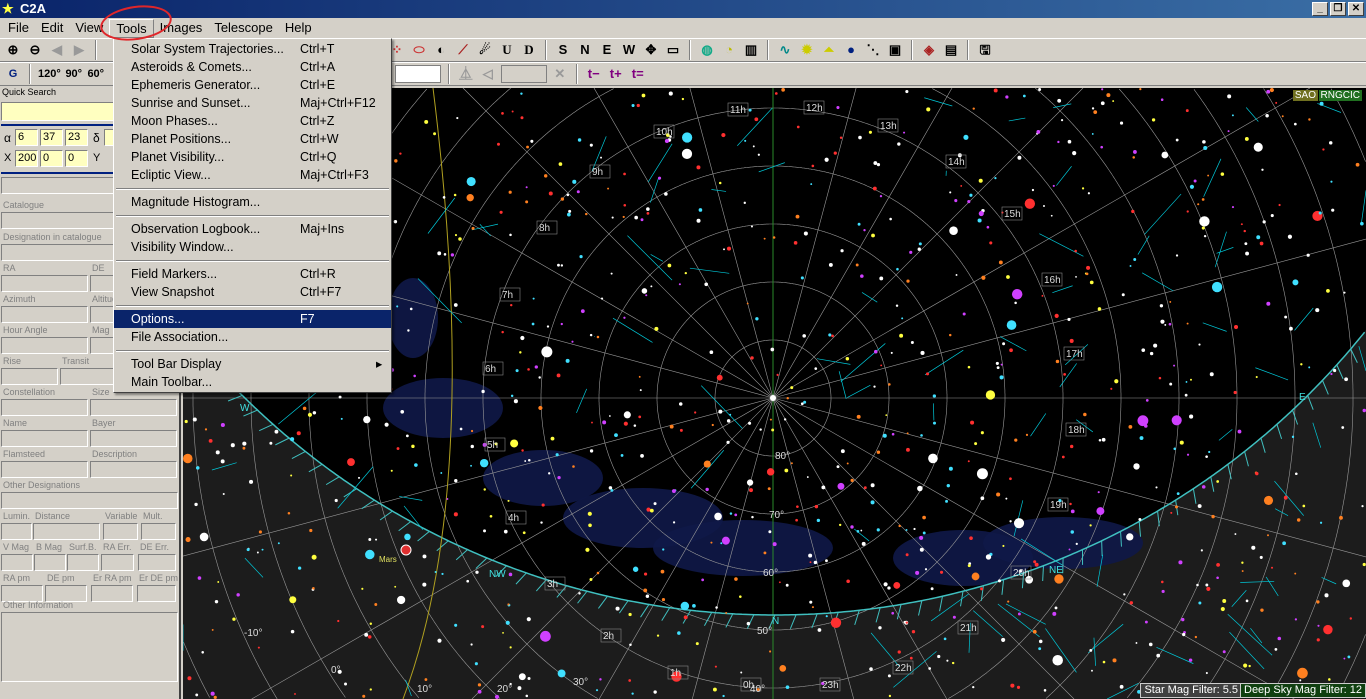 The height and width of the screenshot is (699, 1366). I want to click on ra-field, so click(44, 283).